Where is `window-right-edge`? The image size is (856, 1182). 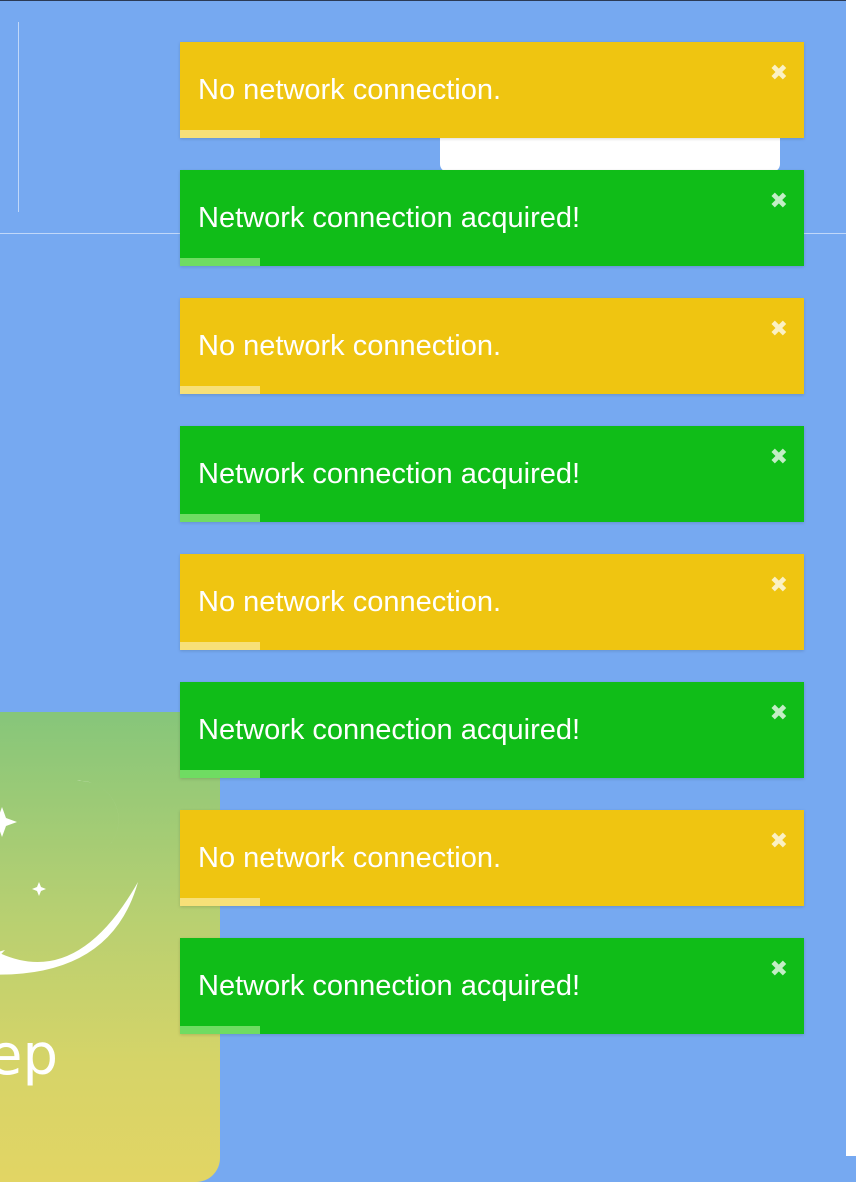
window-right-edge is located at coordinates (851, 578).